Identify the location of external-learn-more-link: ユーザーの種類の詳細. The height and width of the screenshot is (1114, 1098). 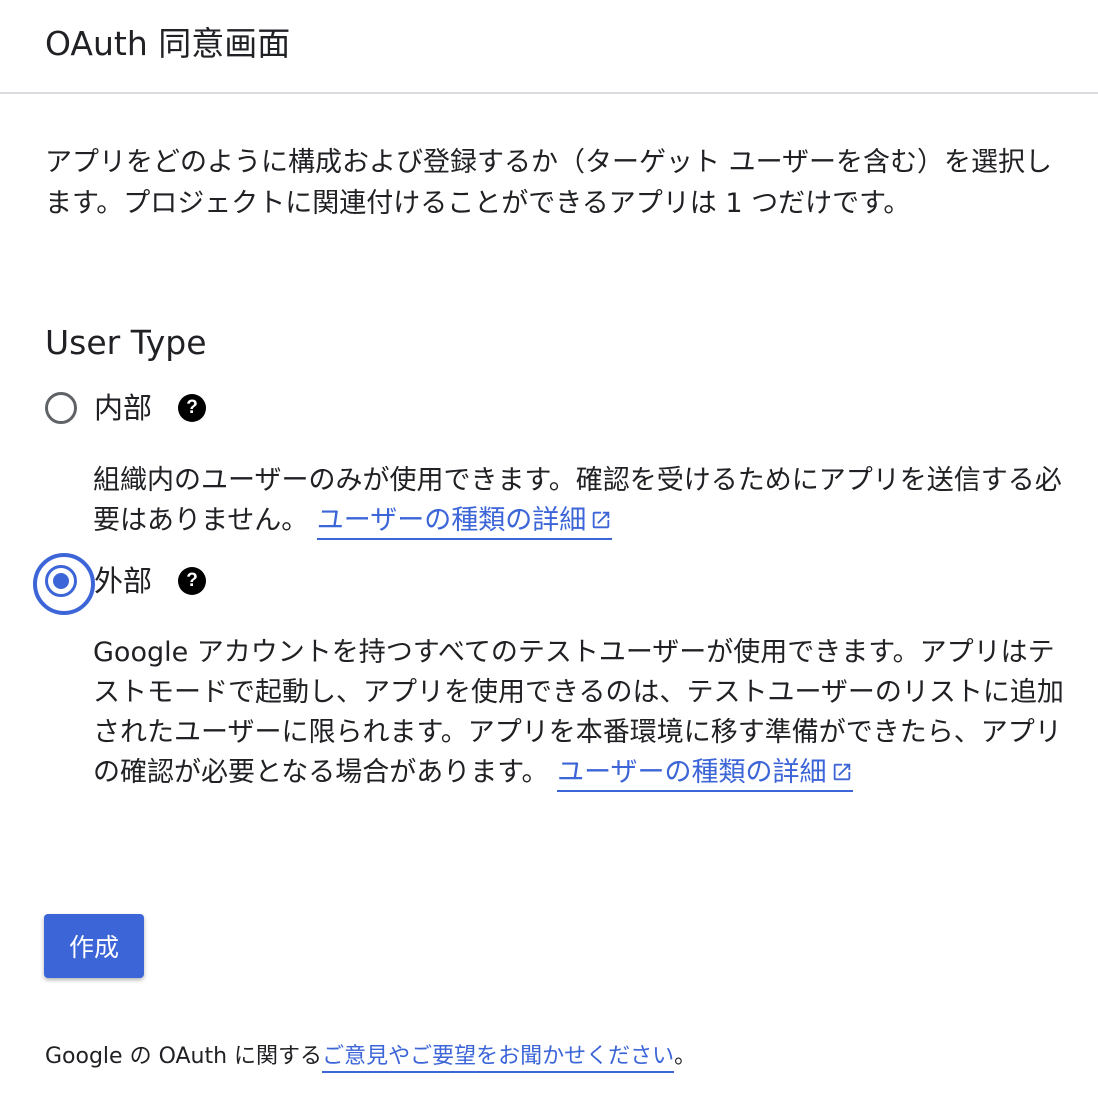
(705, 774).